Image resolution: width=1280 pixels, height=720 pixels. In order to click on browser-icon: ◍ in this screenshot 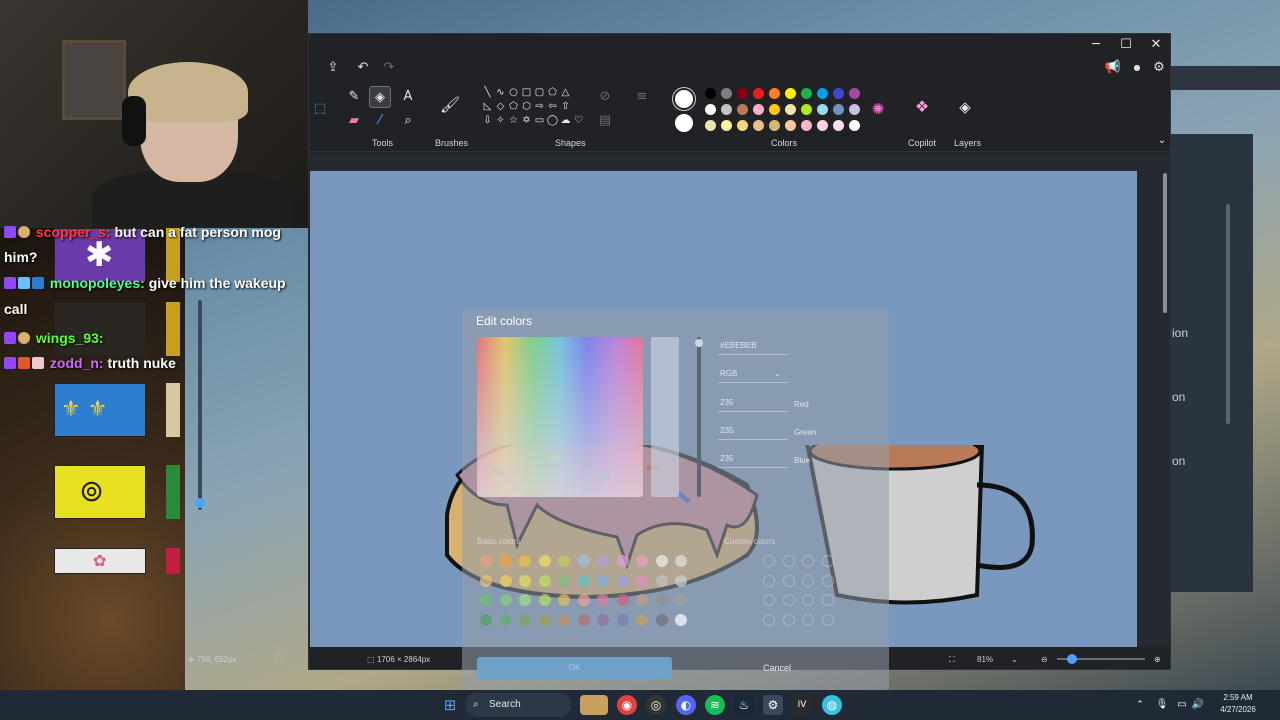, I will do `click(832, 705)`.